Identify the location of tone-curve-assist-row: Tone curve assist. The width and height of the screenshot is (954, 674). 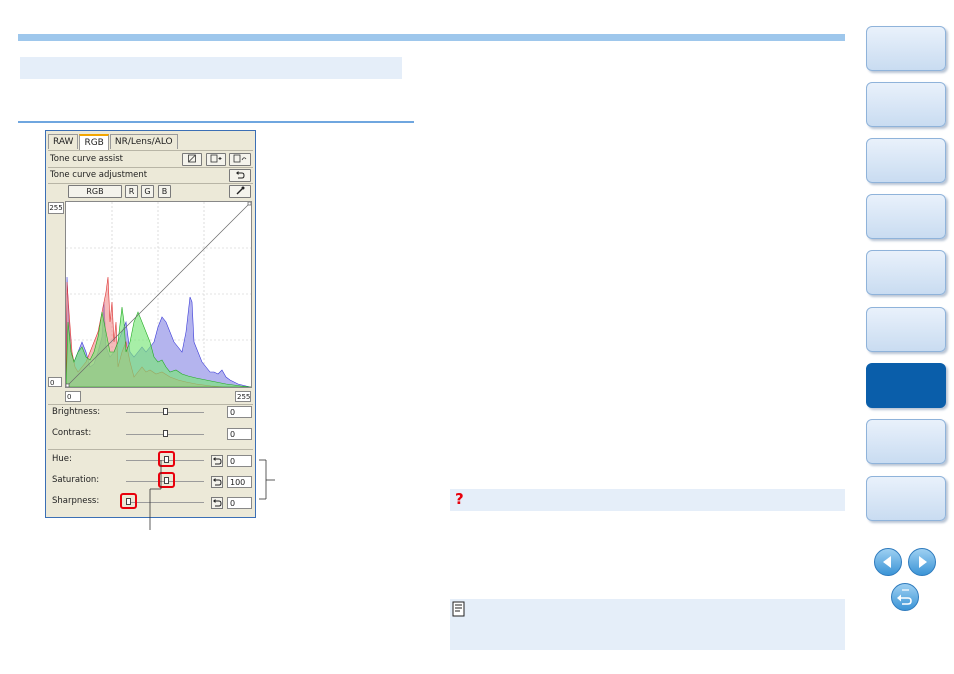
(150, 159).